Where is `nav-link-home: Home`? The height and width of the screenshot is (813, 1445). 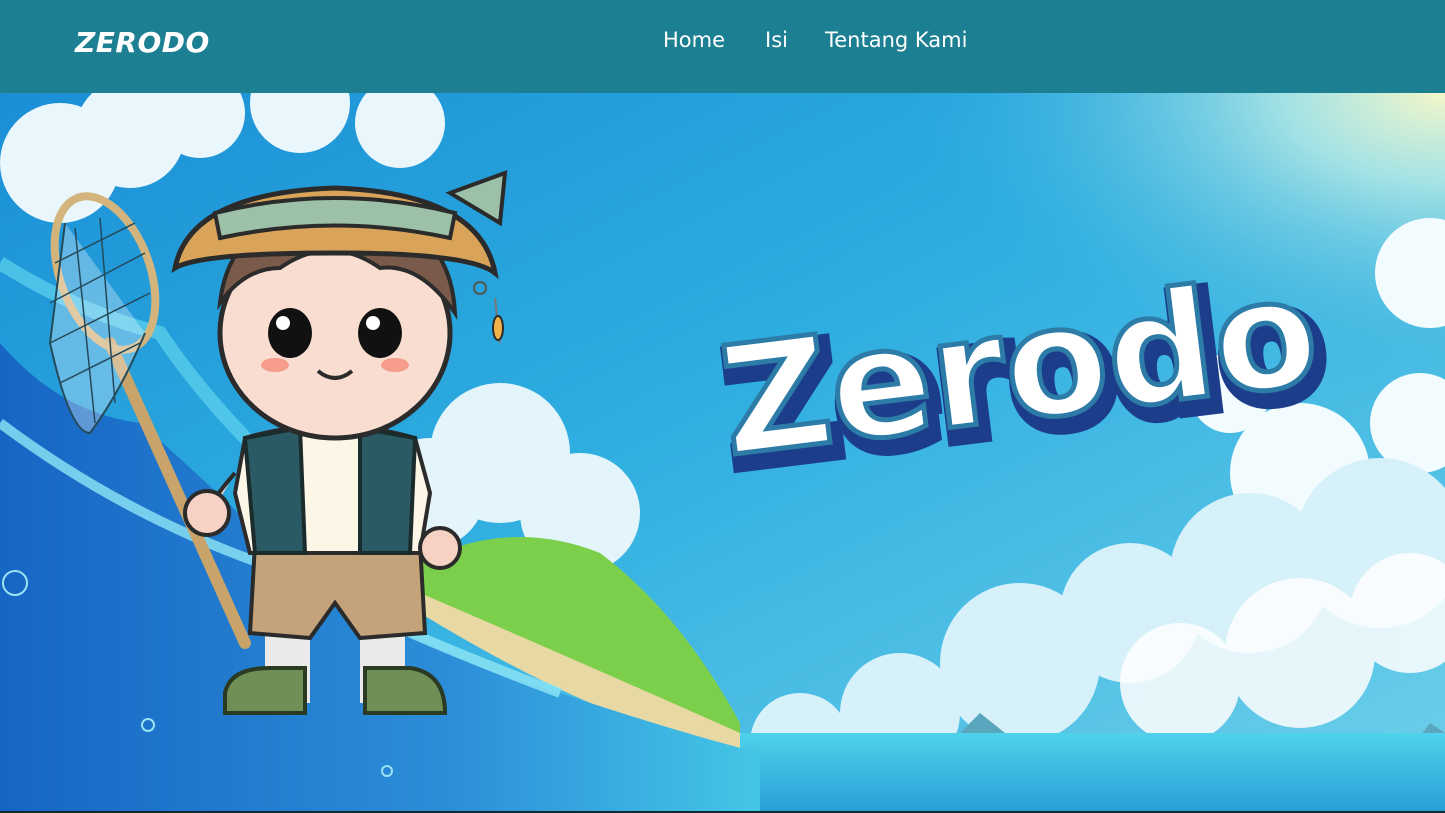 nav-link-home: Home is located at coordinates (694, 40).